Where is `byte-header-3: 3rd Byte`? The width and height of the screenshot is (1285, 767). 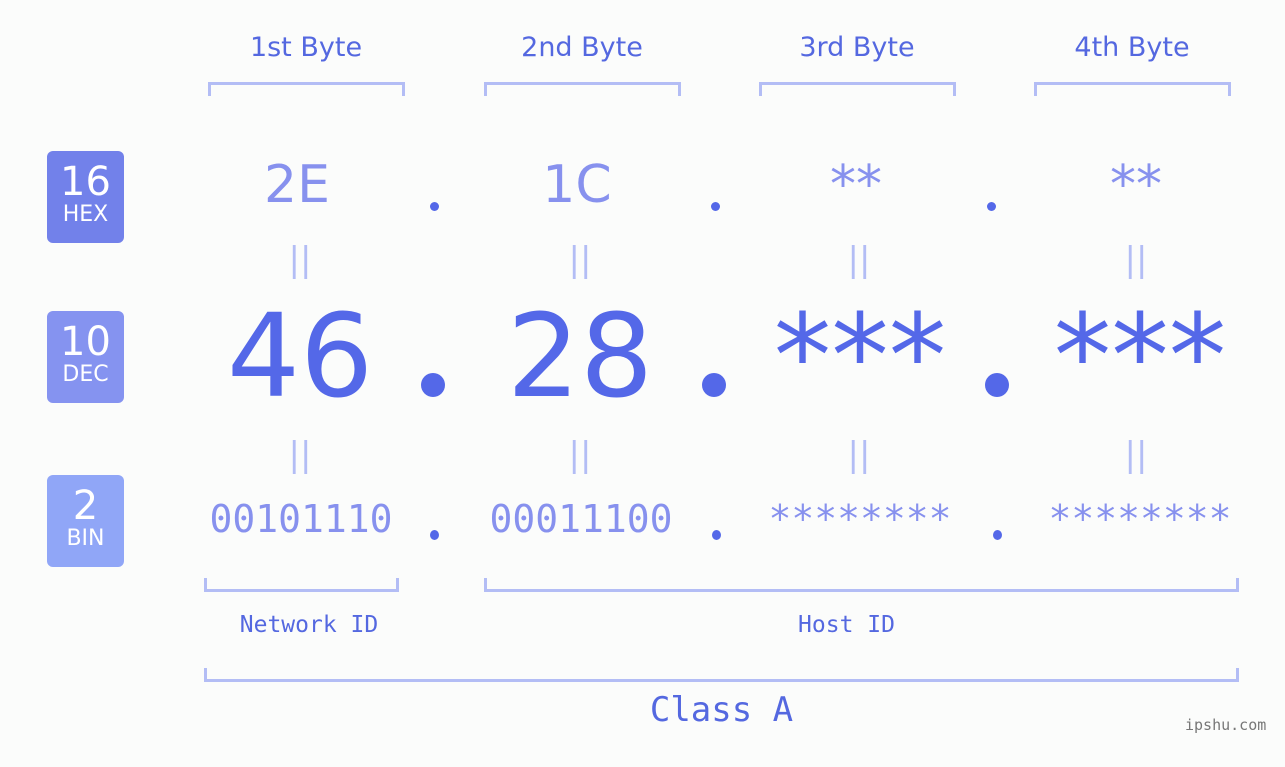
byte-header-3: 3rd Byte is located at coordinates (857, 47).